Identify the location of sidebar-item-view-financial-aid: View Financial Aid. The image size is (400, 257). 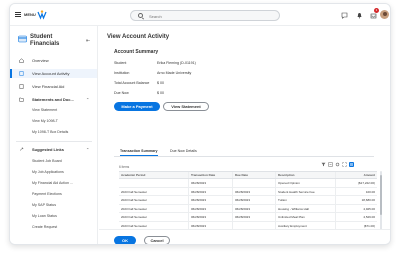
(53, 86).